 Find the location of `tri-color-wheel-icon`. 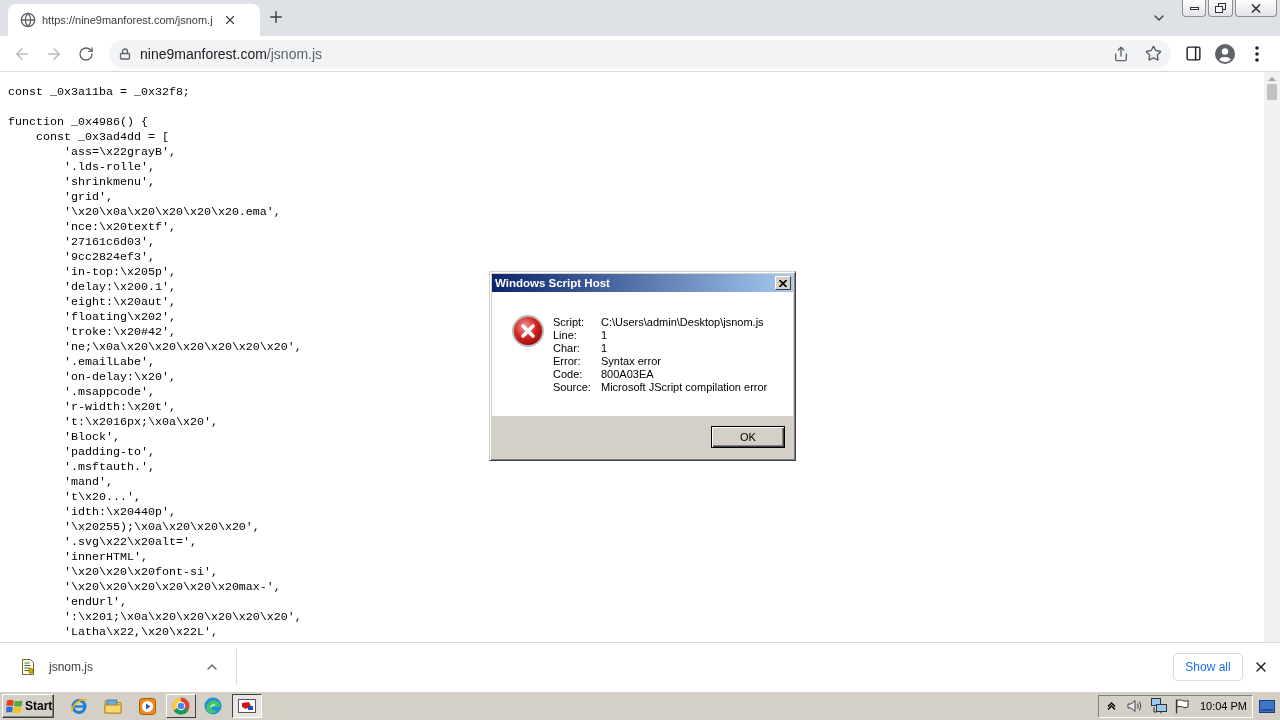

tri-color-wheel-icon is located at coordinates (181, 706).